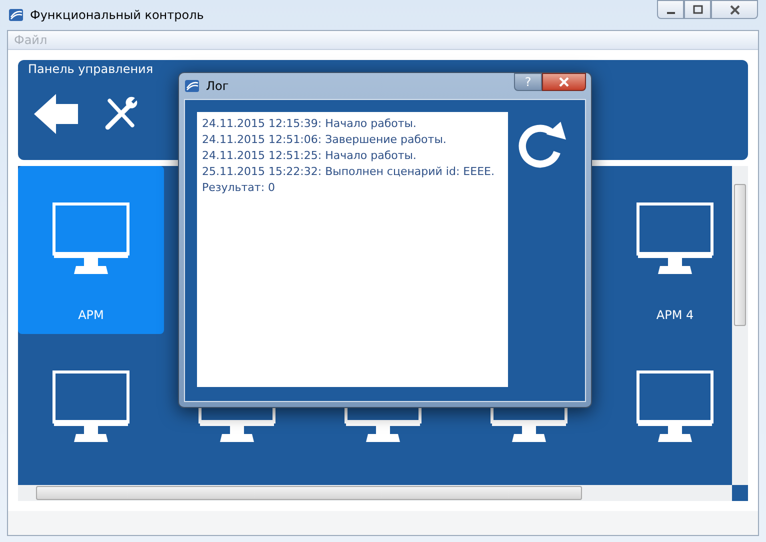  Describe the element at coordinates (541, 145) in the screenshot. I see `refresh-icon` at that location.